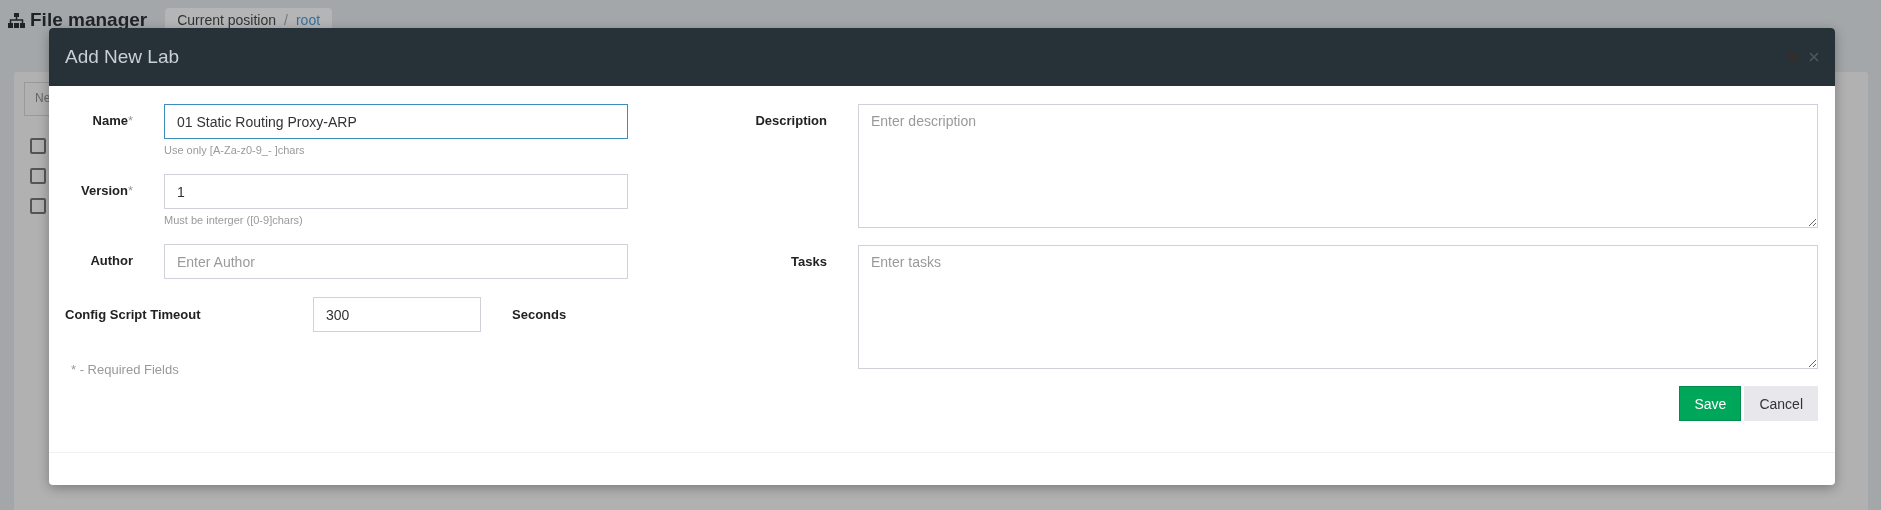 This screenshot has width=1881, height=510. Describe the element at coordinates (227, 20) in the screenshot. I see `breadcrumb-label: Current position` at that location.